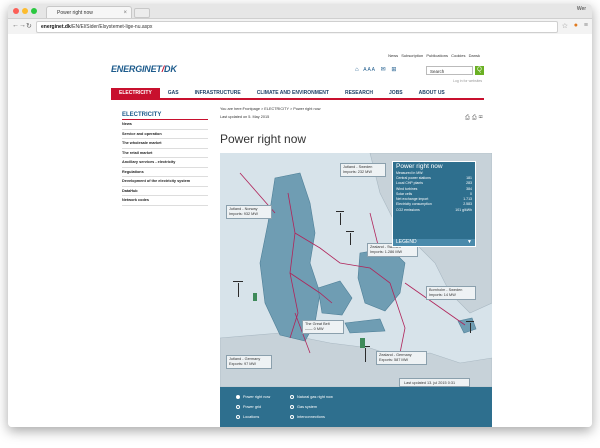  Describe the element at coordinates (142, 13) in the screenshot. I see `new-tab-button` at that location.